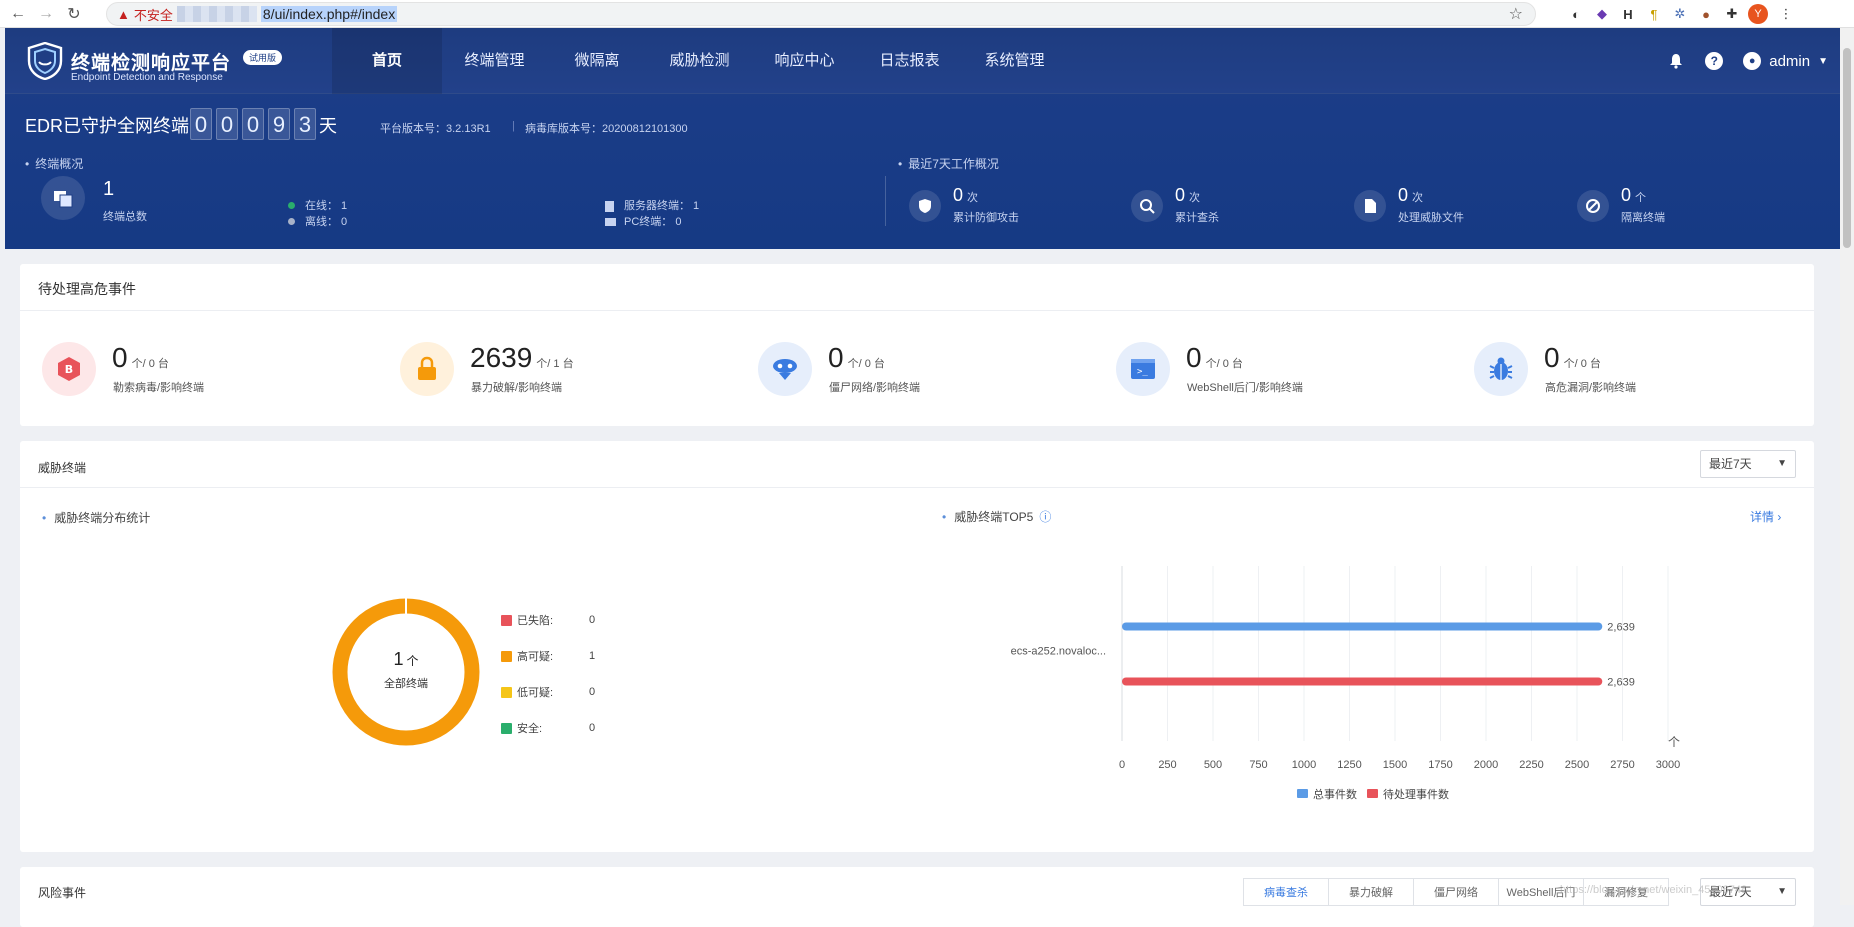 Image resolution: width=1854 pixels, height=927 pixels. I want to click on svg-text: B, so click(69, 369).